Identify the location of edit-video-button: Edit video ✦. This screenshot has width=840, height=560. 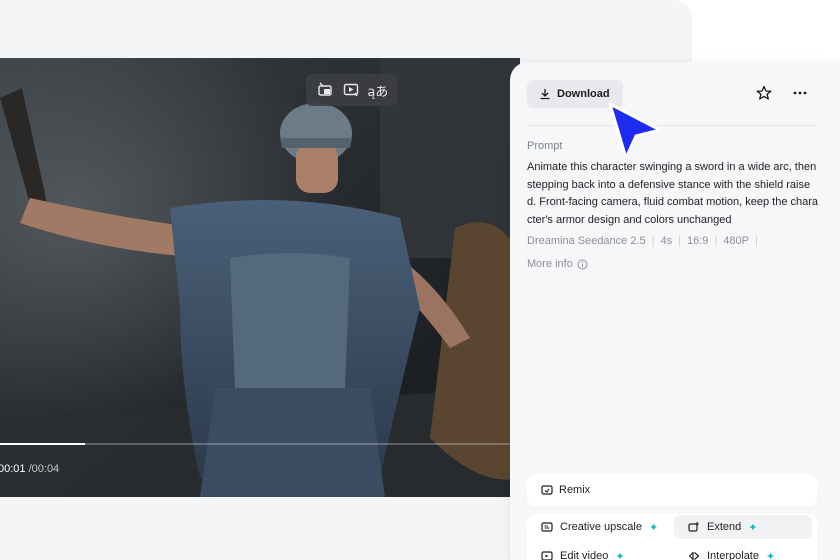
(576, 552).